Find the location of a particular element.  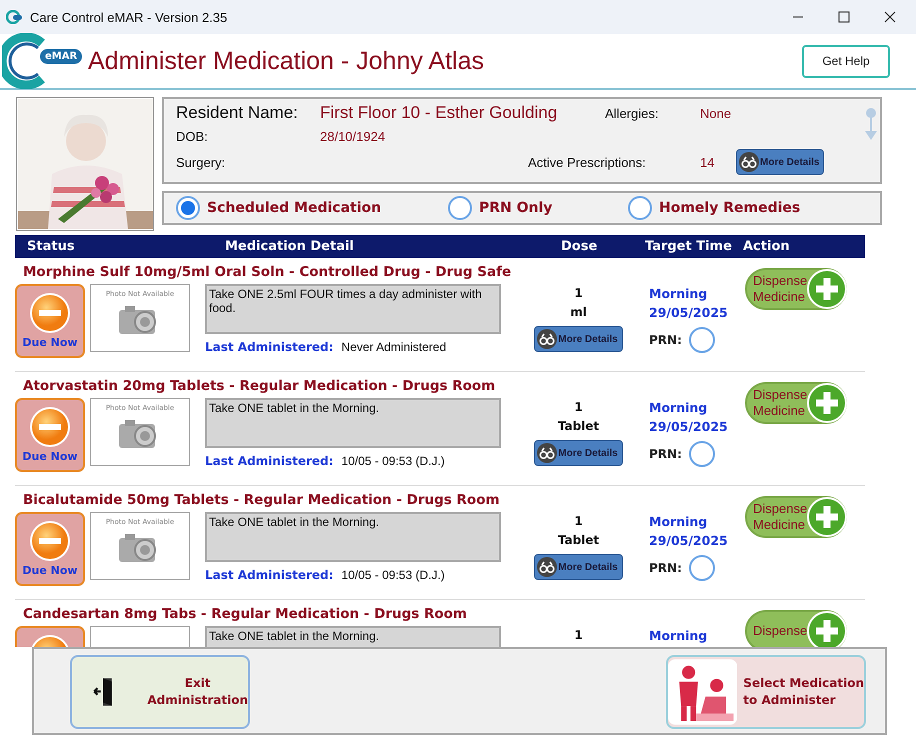

allergies-label: Allergies: is located at coordinates (632, 113).